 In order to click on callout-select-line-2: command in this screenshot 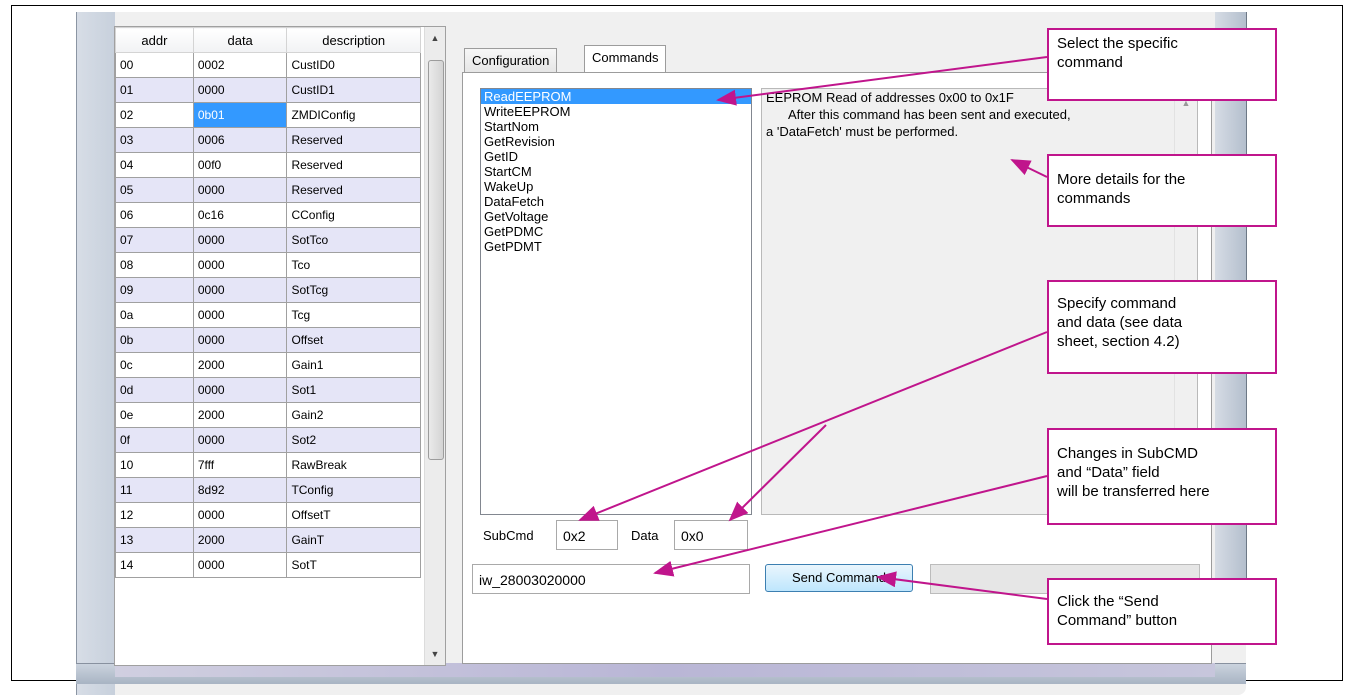, I will do `click(1090, 62)`.